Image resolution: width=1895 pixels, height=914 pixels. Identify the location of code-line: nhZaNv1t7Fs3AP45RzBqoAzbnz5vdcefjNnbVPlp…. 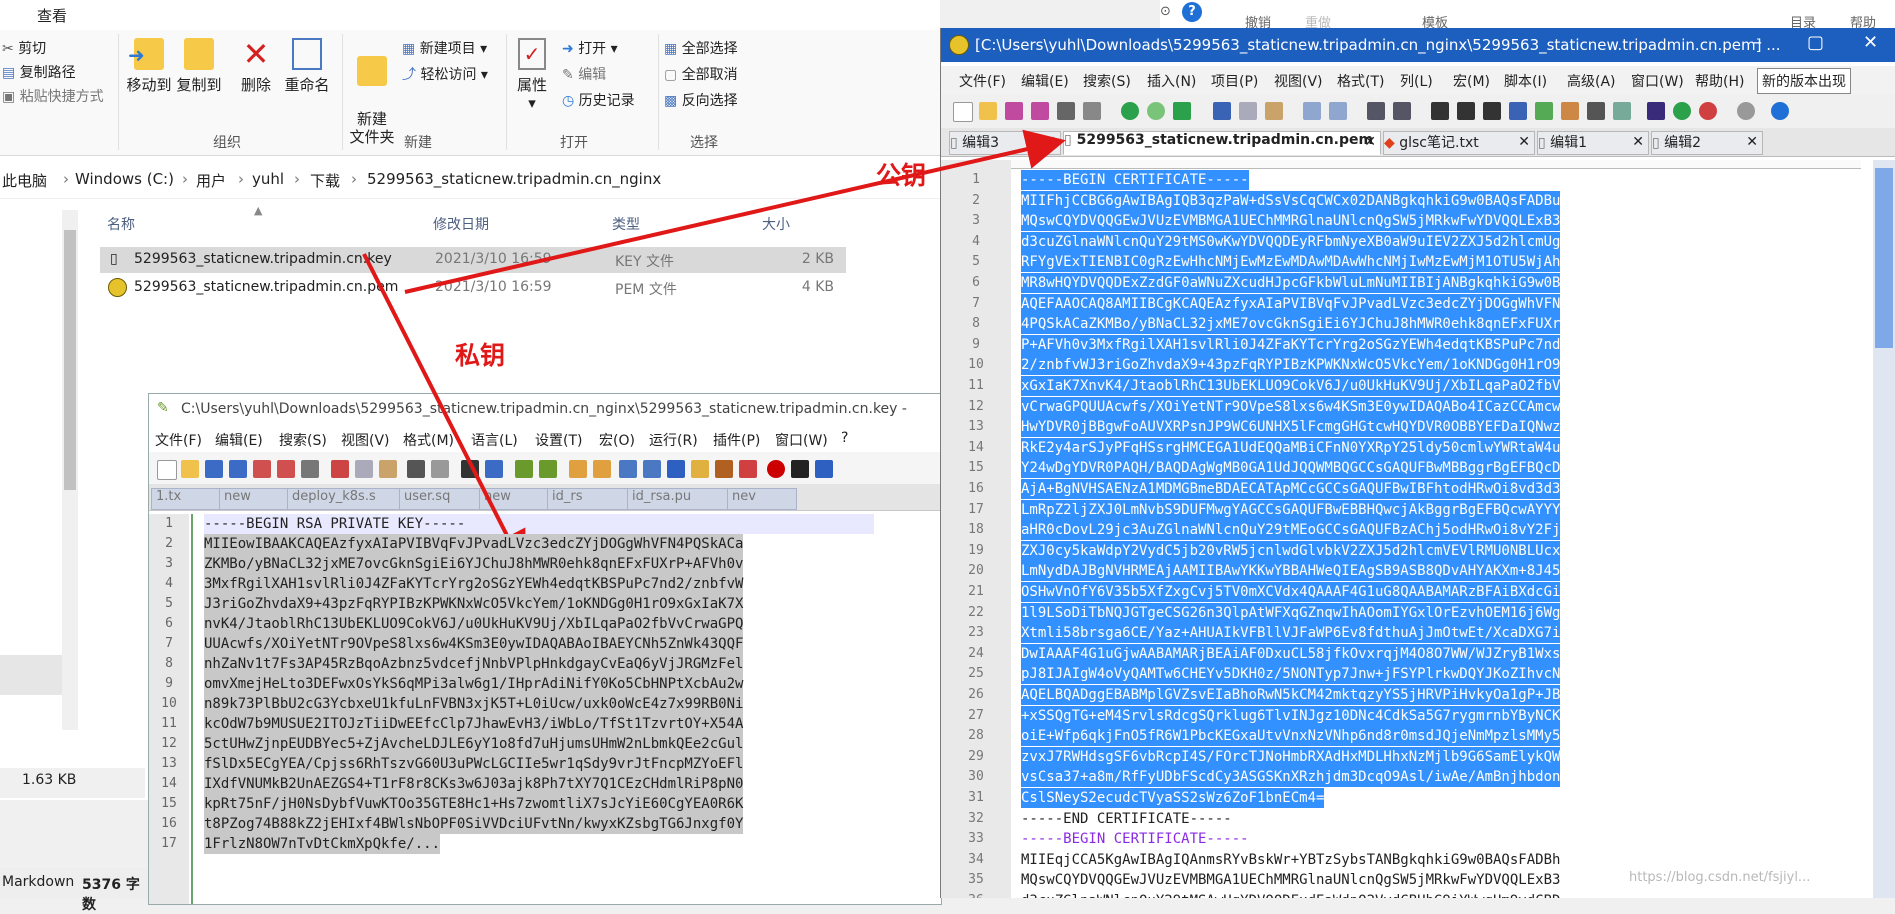
(474, 664).